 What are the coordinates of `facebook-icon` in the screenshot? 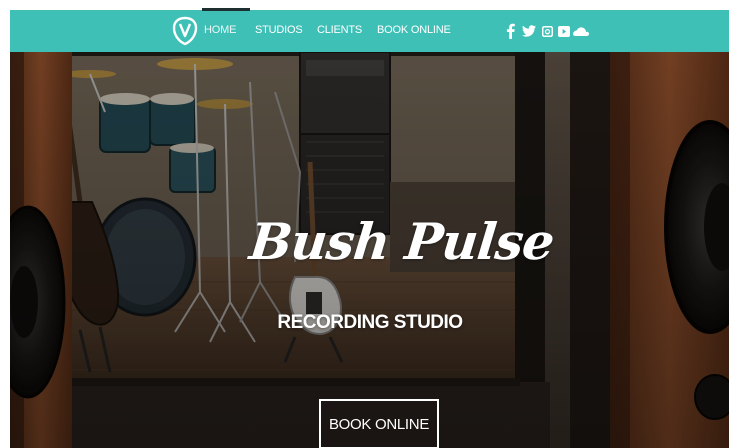 It's located at (510, 31).